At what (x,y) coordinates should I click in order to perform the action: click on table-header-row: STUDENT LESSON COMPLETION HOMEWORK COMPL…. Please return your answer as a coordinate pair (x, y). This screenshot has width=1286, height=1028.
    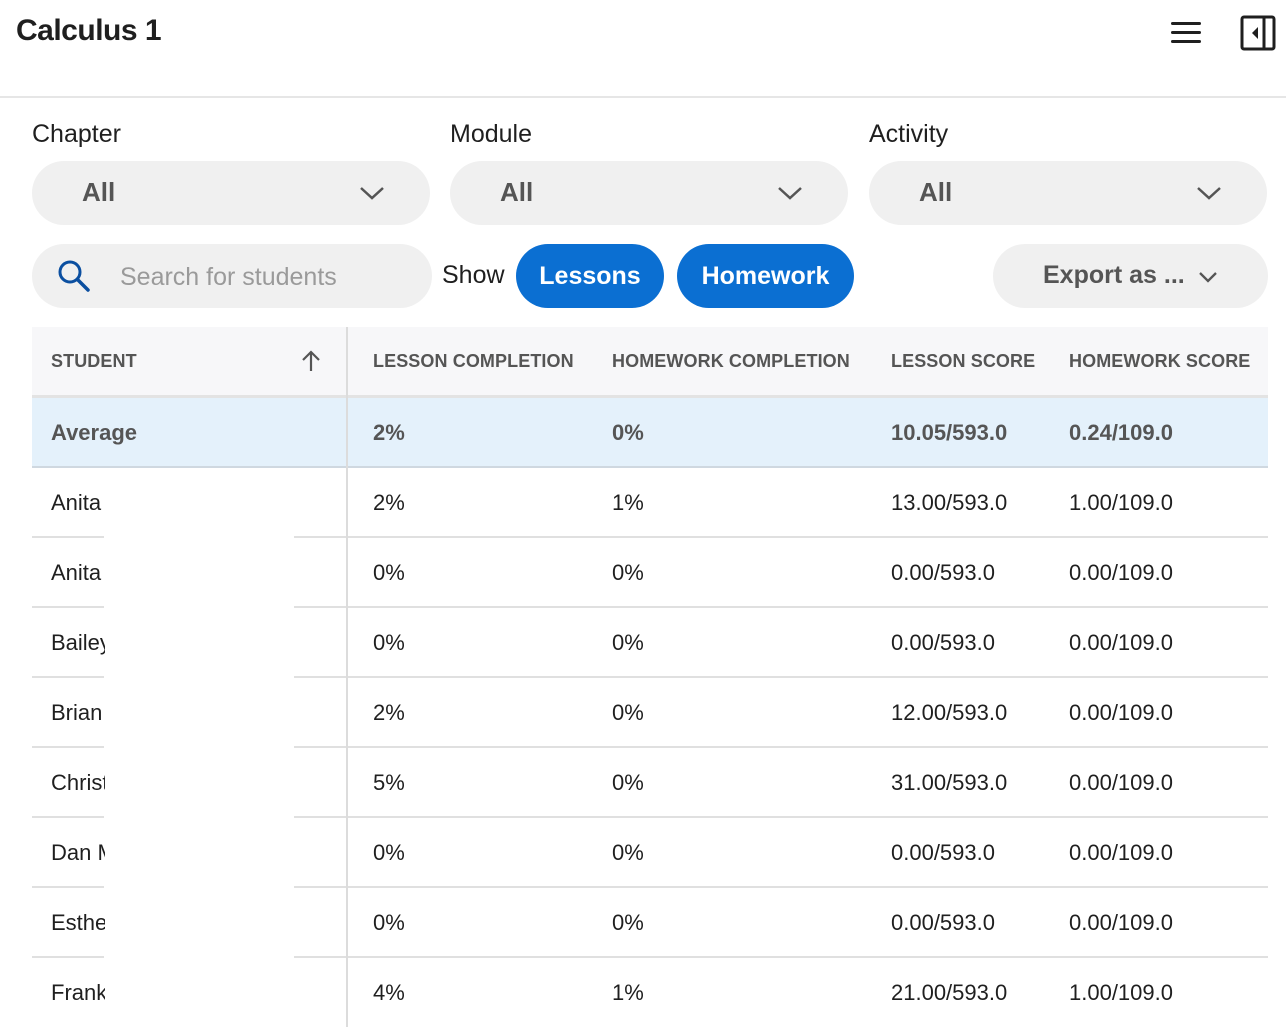
    Looking at the image, I should click on (650, 362).